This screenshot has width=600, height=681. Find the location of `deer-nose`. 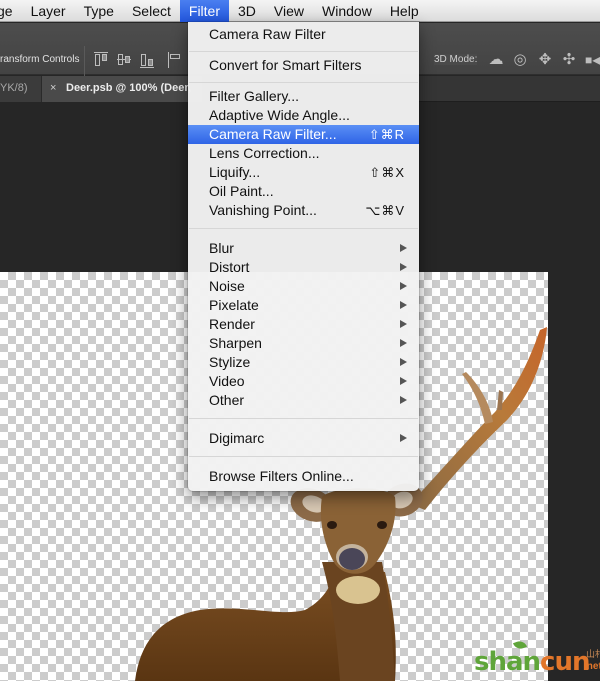

deer-nose is located at coordinates (352, 559).